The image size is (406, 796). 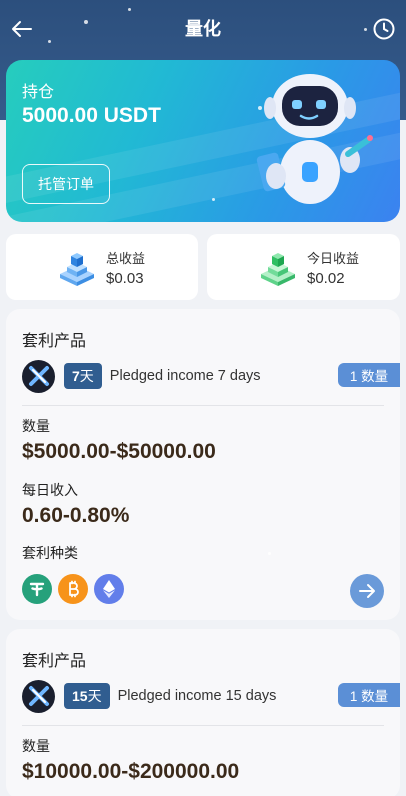 I want to click on arrow-left-icon, so click(x=22, y=29).